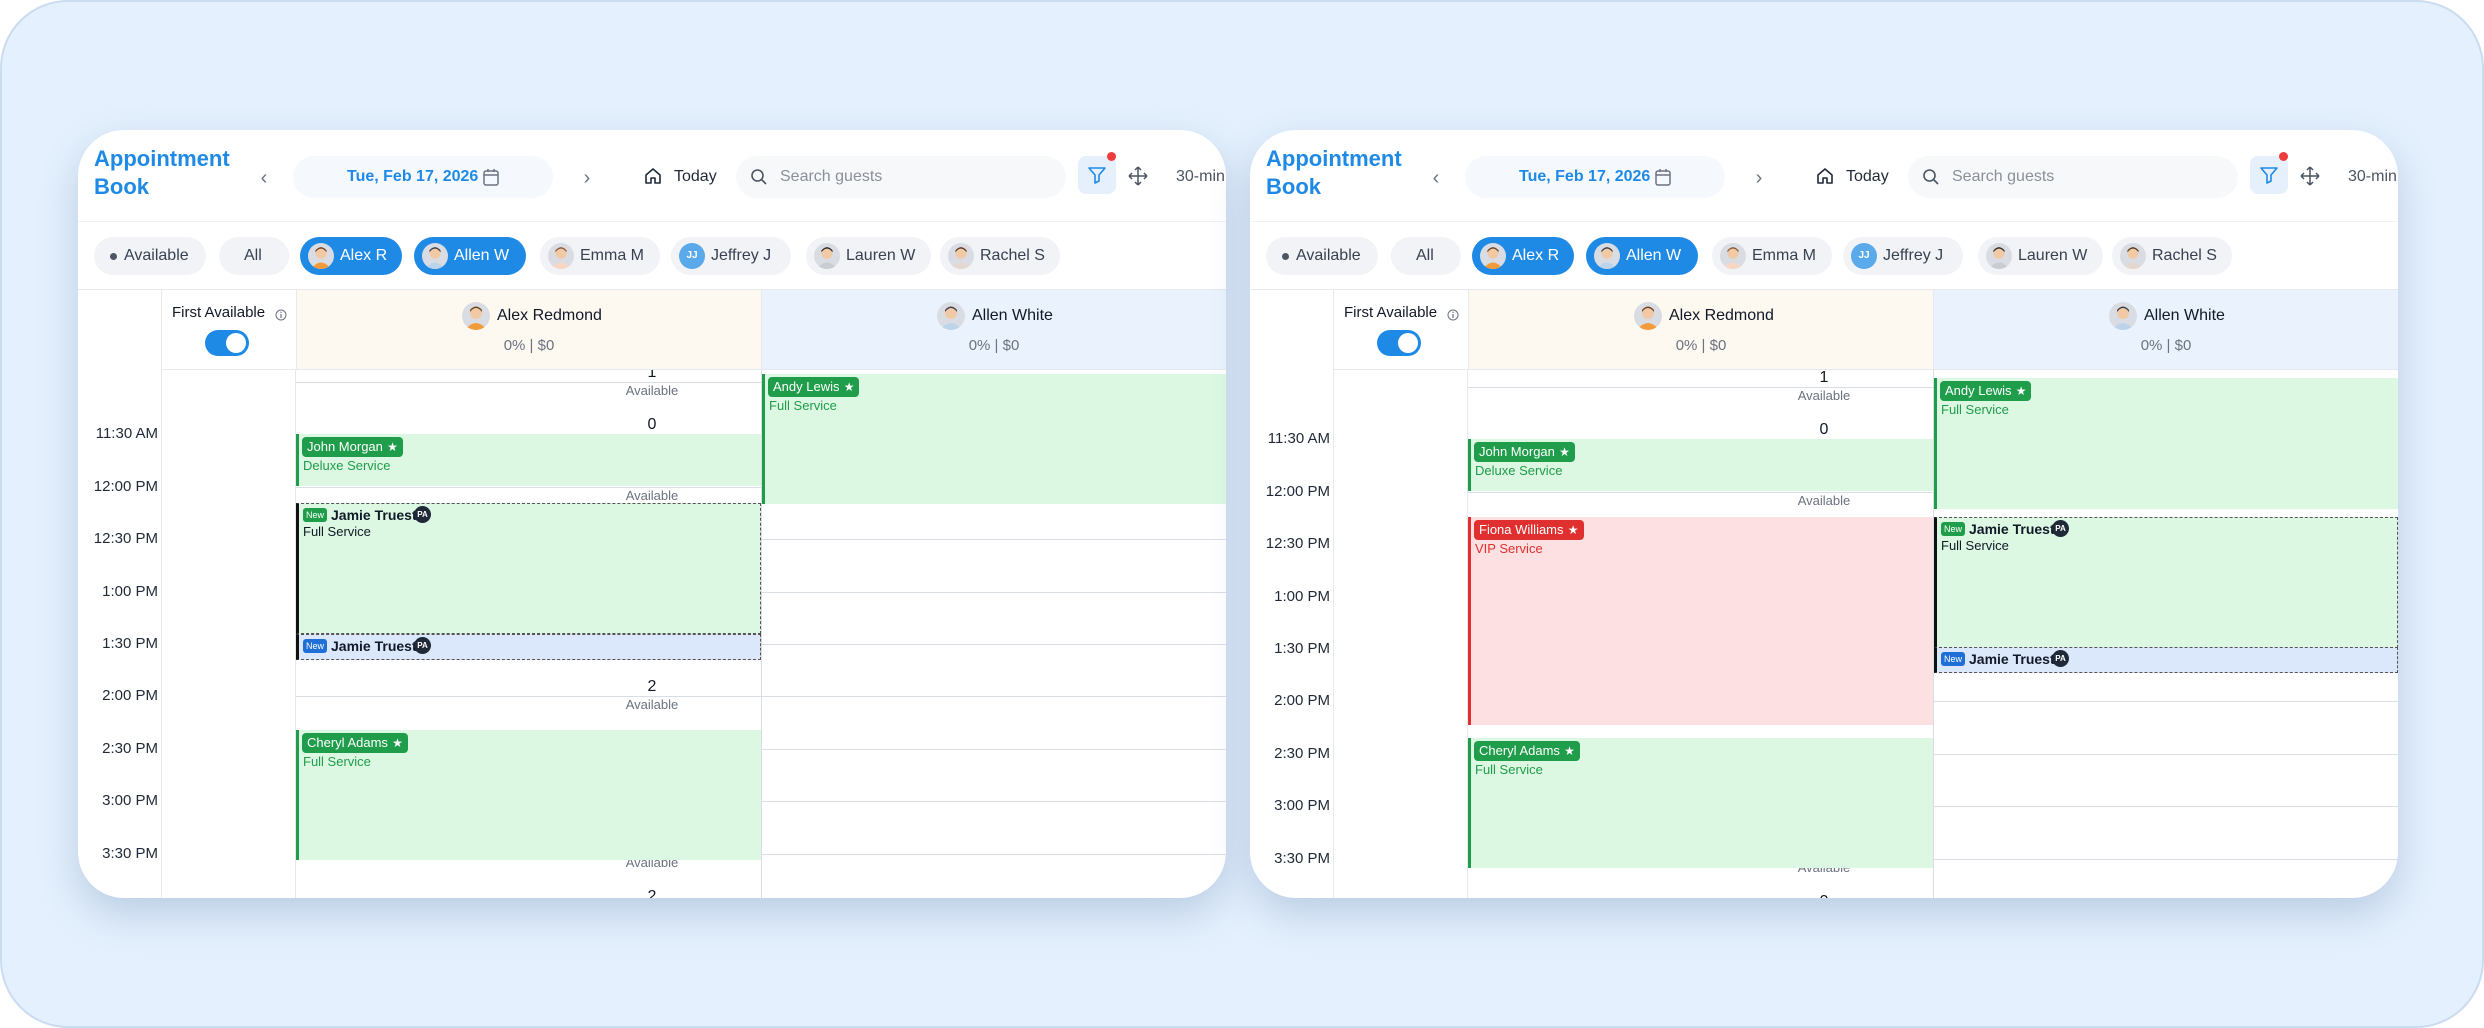 The width and height of the screenshot is (2484, 1028). I want to click on chip-label: Jeffrey J, so click(741, 255).